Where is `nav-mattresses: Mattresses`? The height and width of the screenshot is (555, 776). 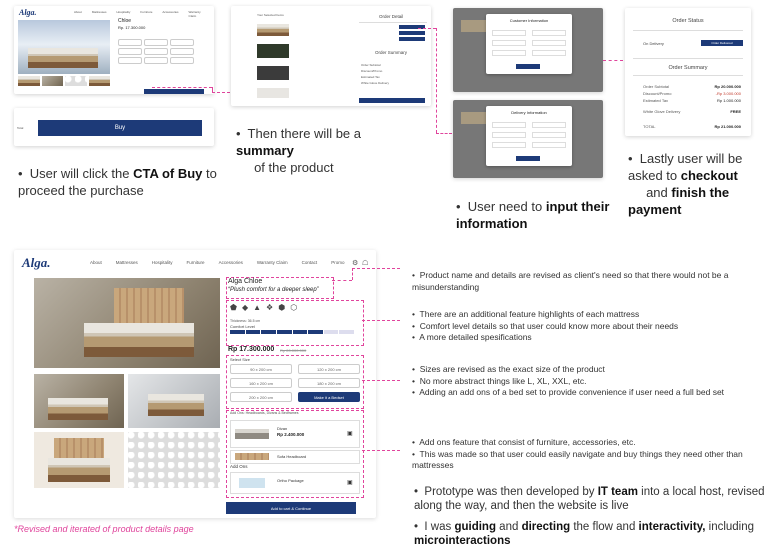
nav-mattresses: Mattresses is located at coordinates (127, 262).